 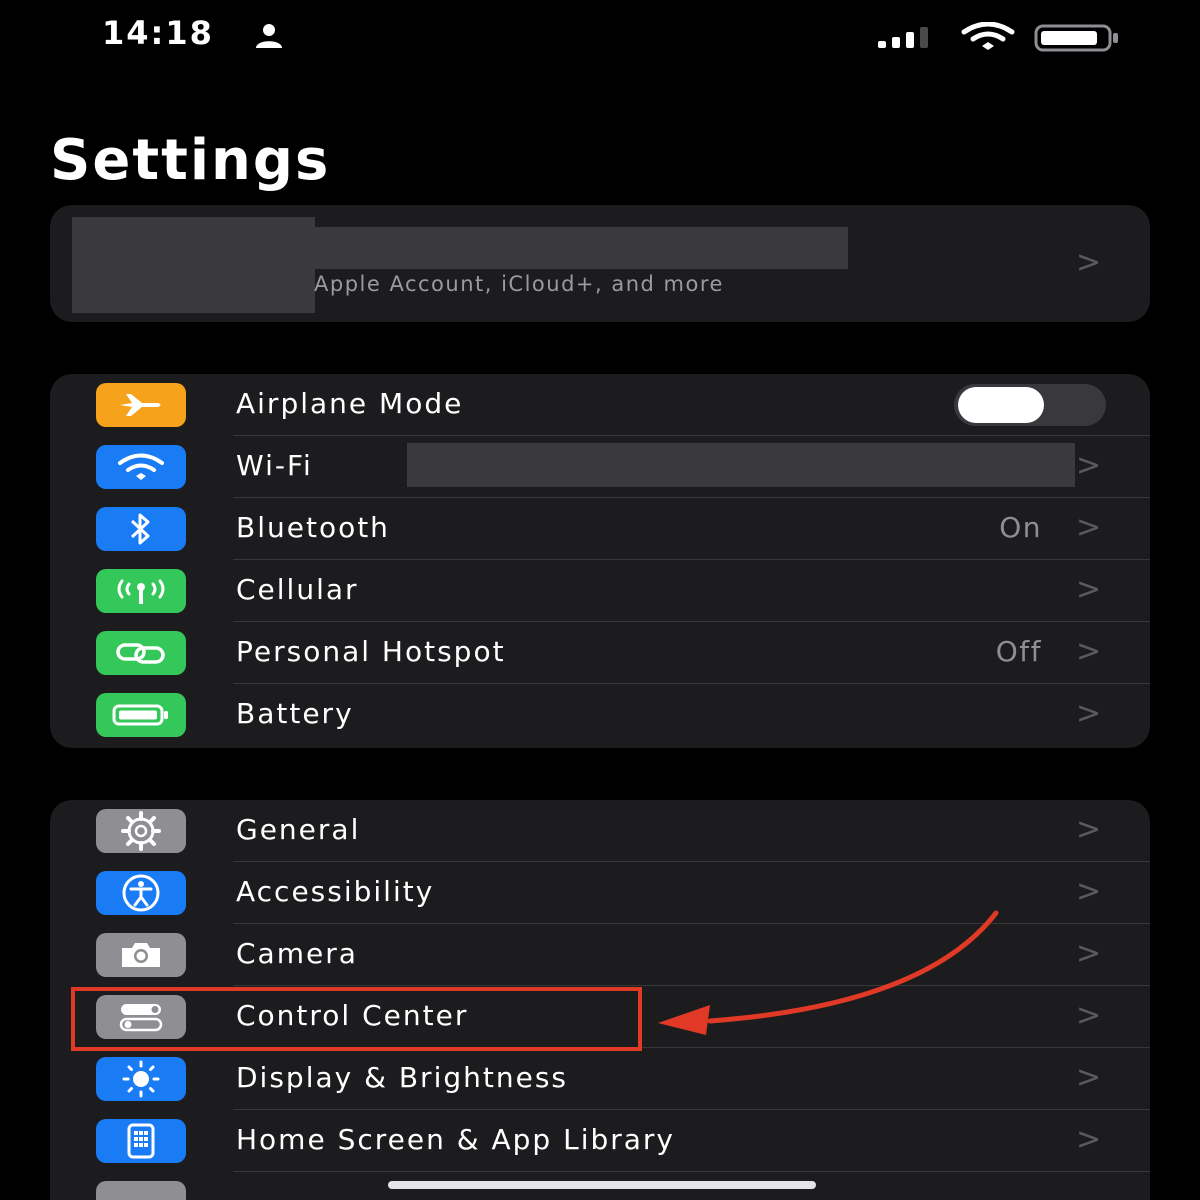 I want to click on status-bar: 14:18, so click(x=600, y=40).